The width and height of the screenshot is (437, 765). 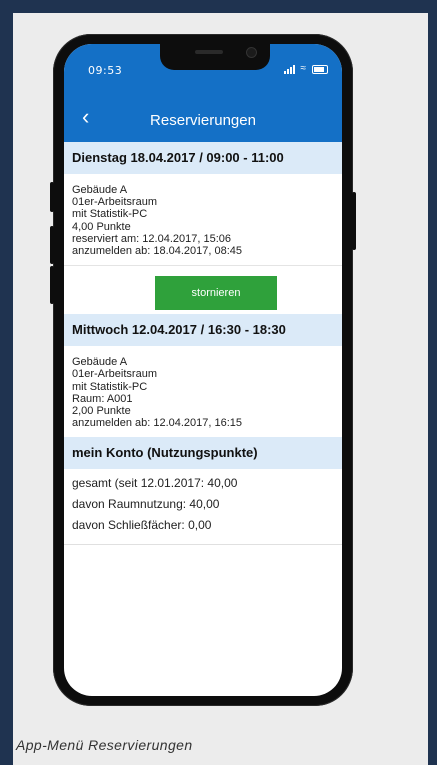 What do you see at coordinates (251, 52) in the screenshot?
I see `front-camera` at bounding box center [251, 52].